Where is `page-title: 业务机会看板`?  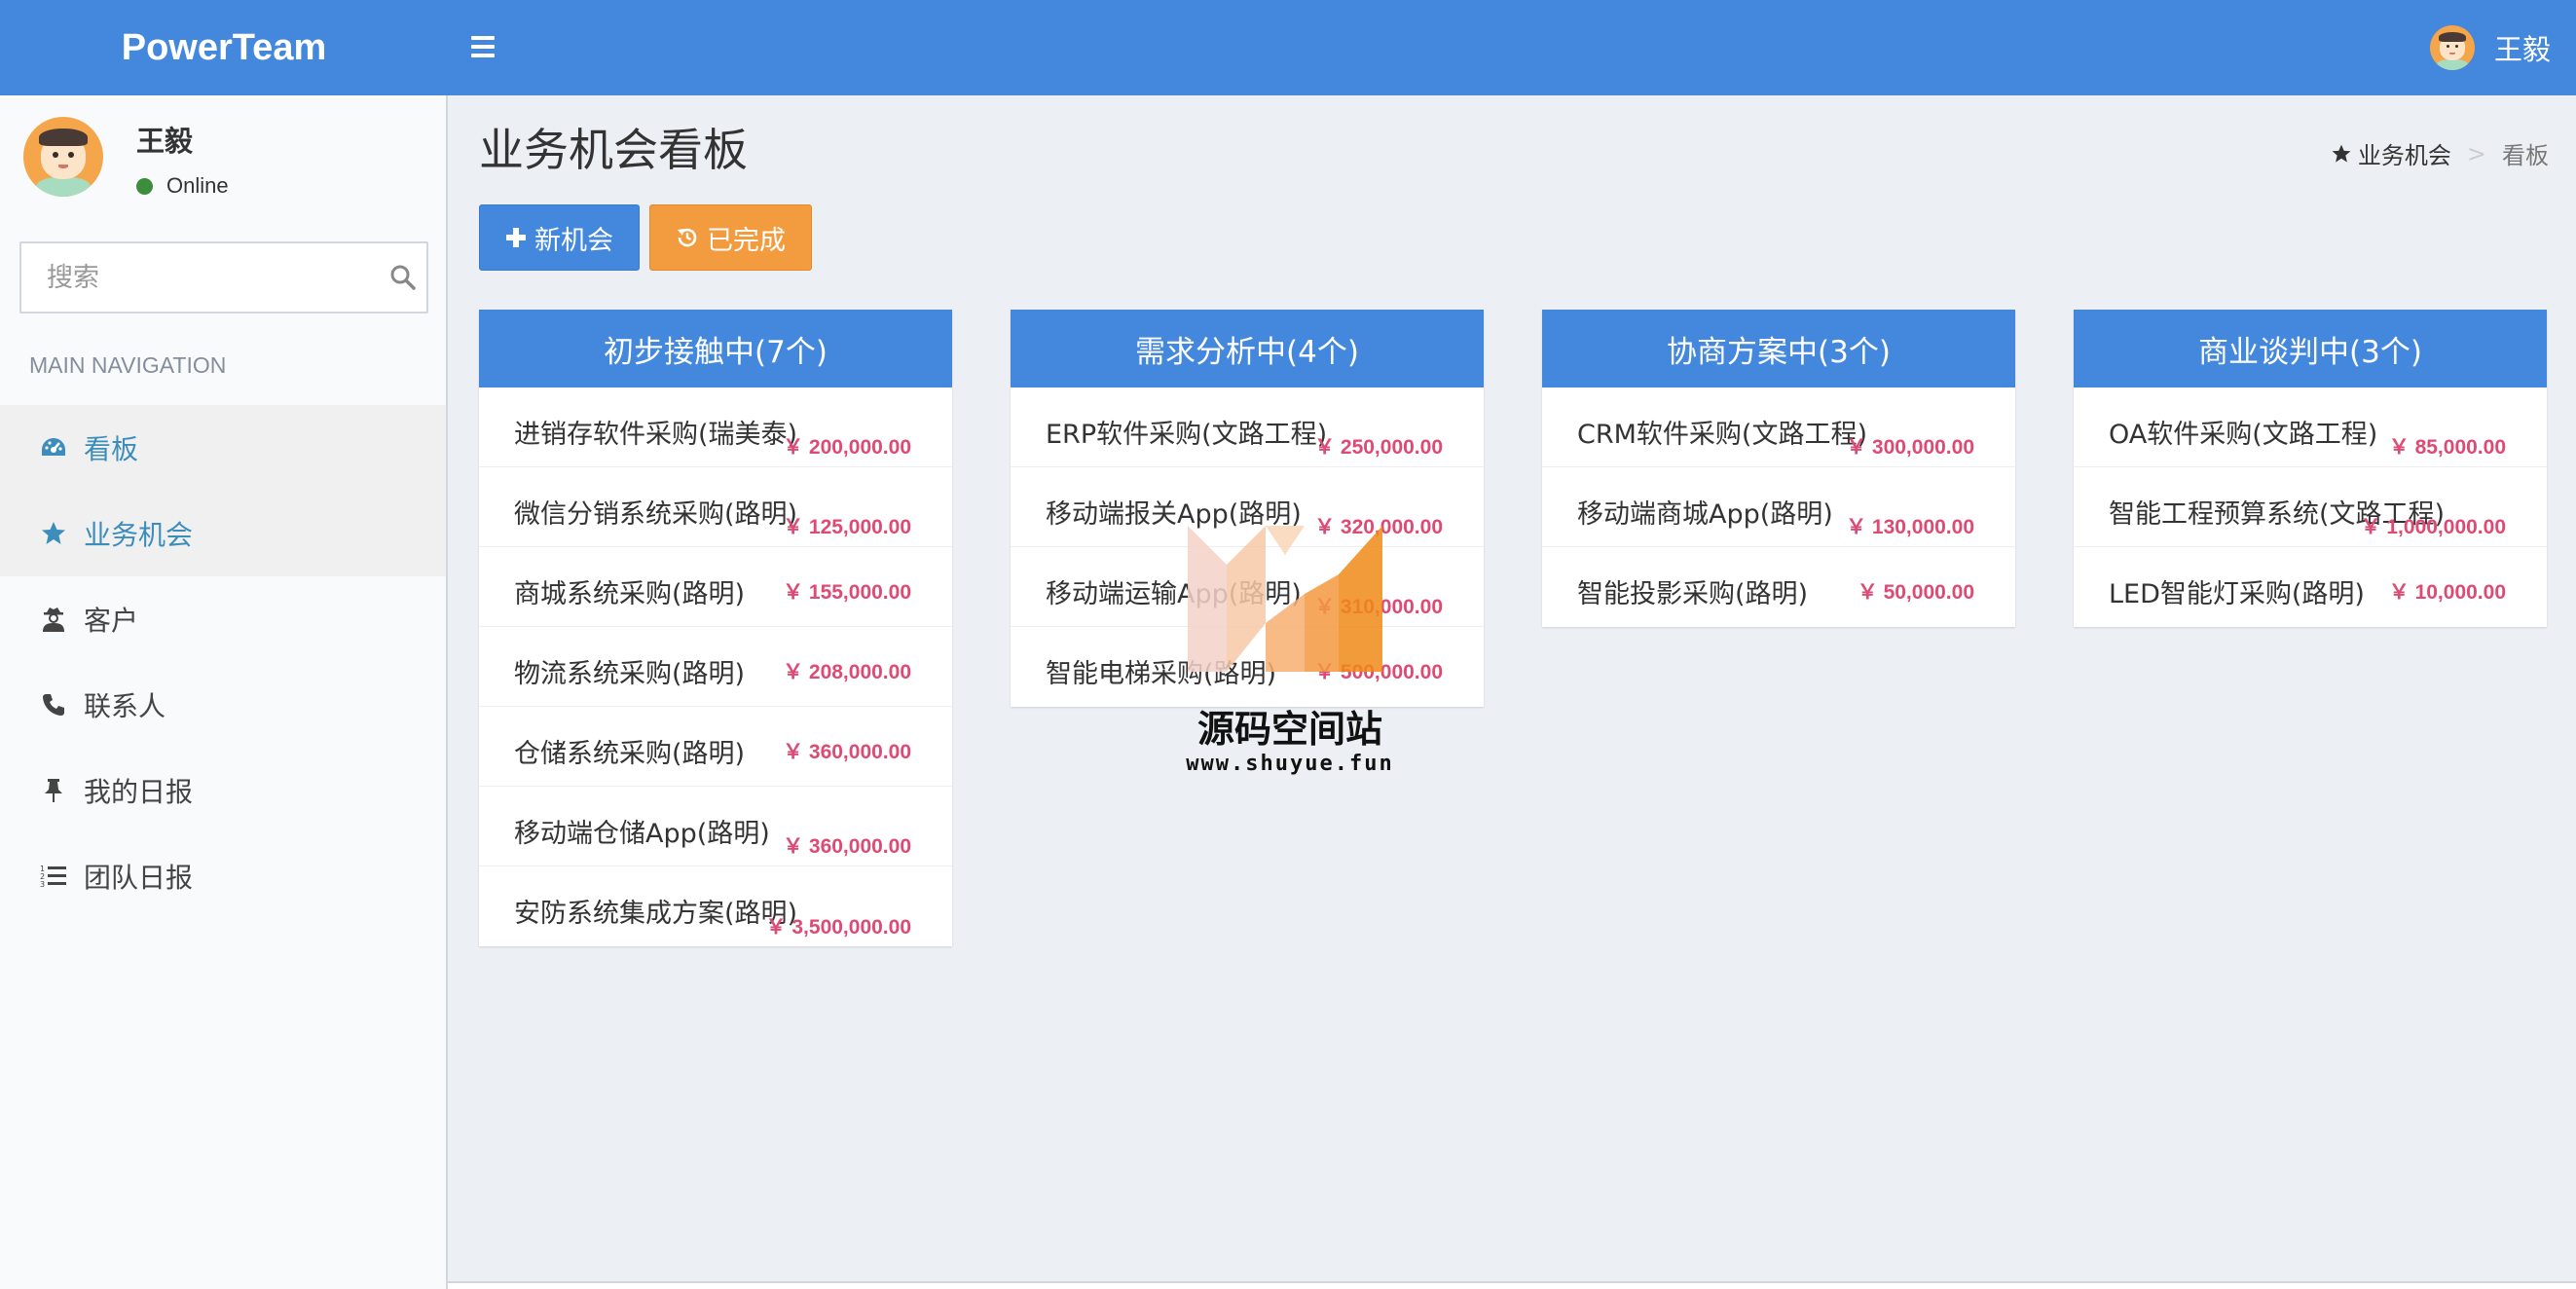 page-title: 业务机会看板 is located at coordinates (613, 150).